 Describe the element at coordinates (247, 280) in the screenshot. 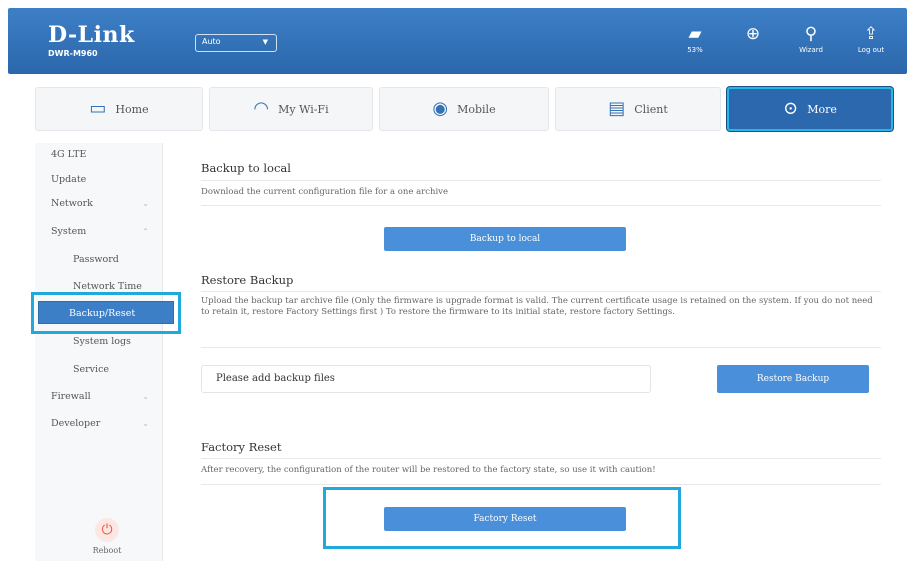

I see `section-title: Restore Backup` at that location.